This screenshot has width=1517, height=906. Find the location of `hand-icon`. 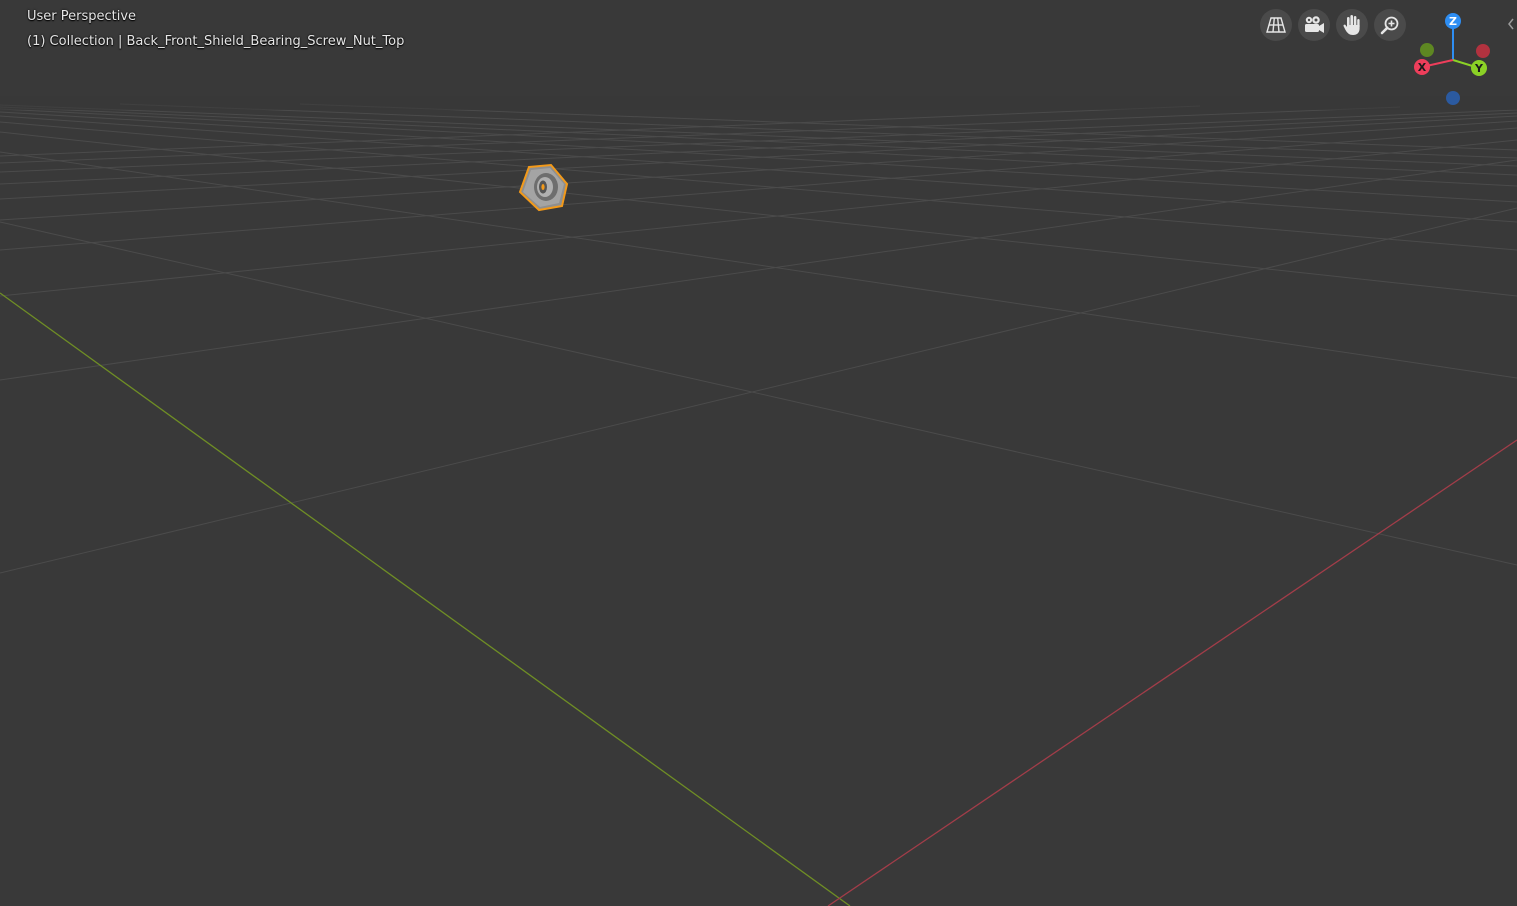

hand-icon is located at coordinates (1351, 25).